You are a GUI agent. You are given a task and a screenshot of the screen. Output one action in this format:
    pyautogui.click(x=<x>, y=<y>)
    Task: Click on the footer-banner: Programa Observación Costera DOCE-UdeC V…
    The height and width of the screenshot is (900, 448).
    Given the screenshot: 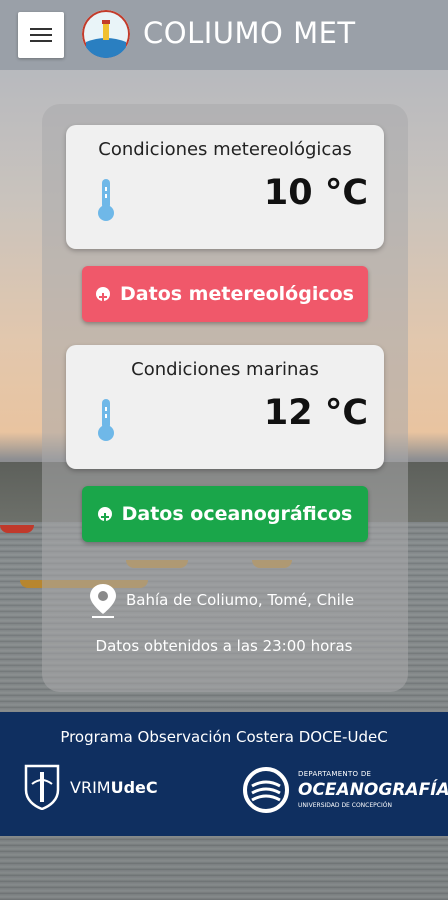 What is the action you would take?
    pyautogui.click(x=224, y=774)
    